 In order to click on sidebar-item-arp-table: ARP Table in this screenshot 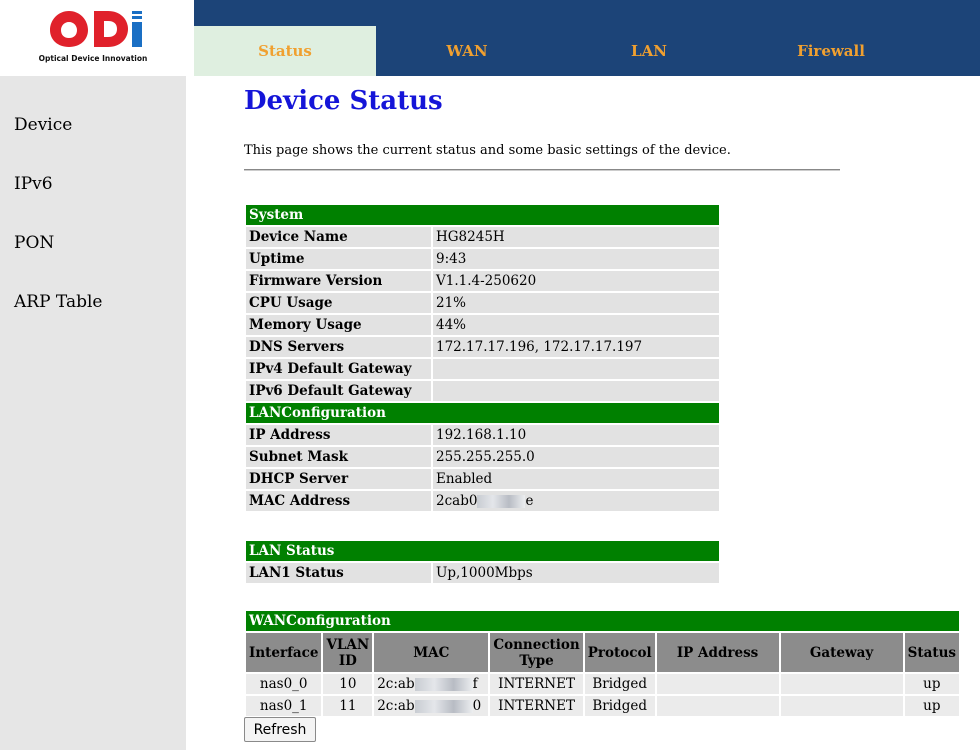, I will do `click(58, 302)`.